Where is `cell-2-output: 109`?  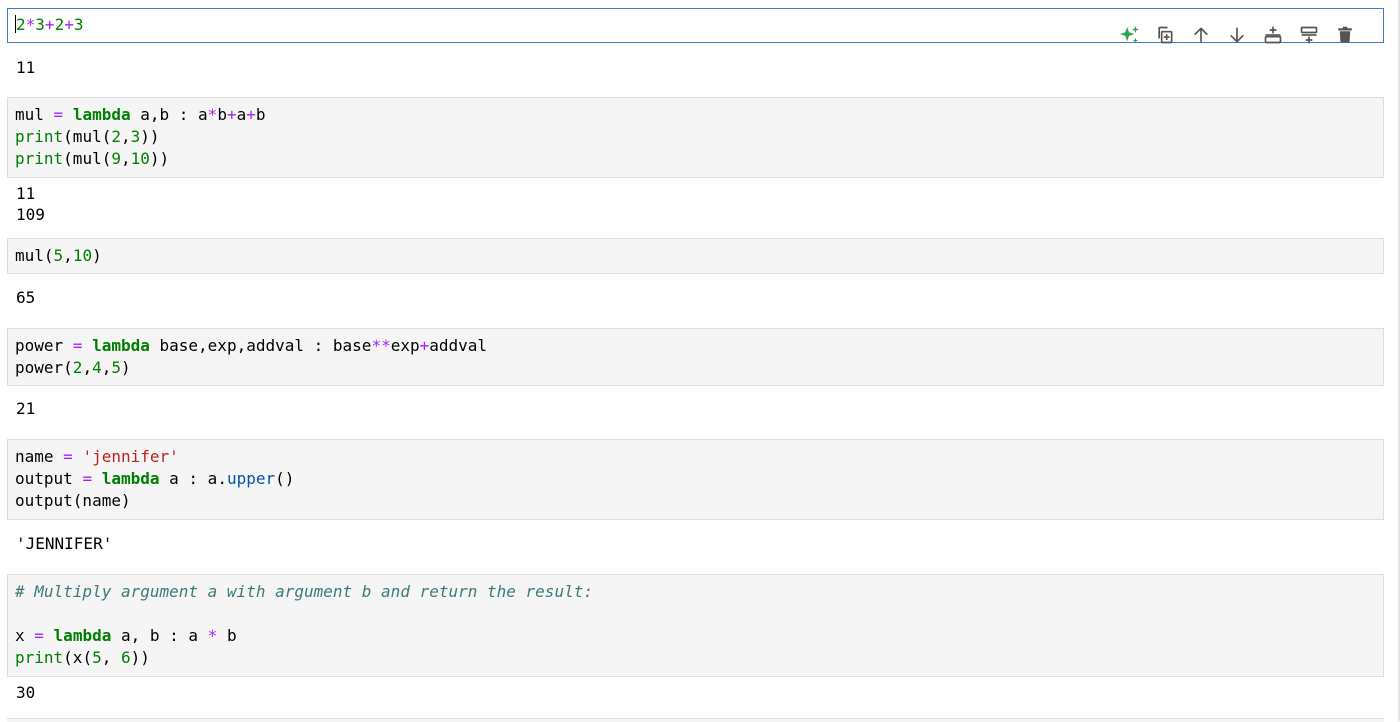
cell-2-output: 109 is located at coordinates (30, 214).